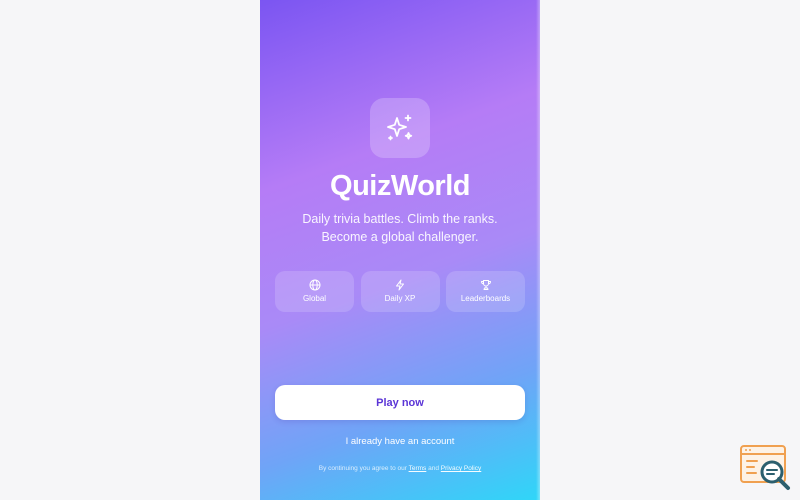  What do you see at coordinates (418, 468) in the screenshot?
I see `terms-link: Terms` at bounding box center [418, 468].